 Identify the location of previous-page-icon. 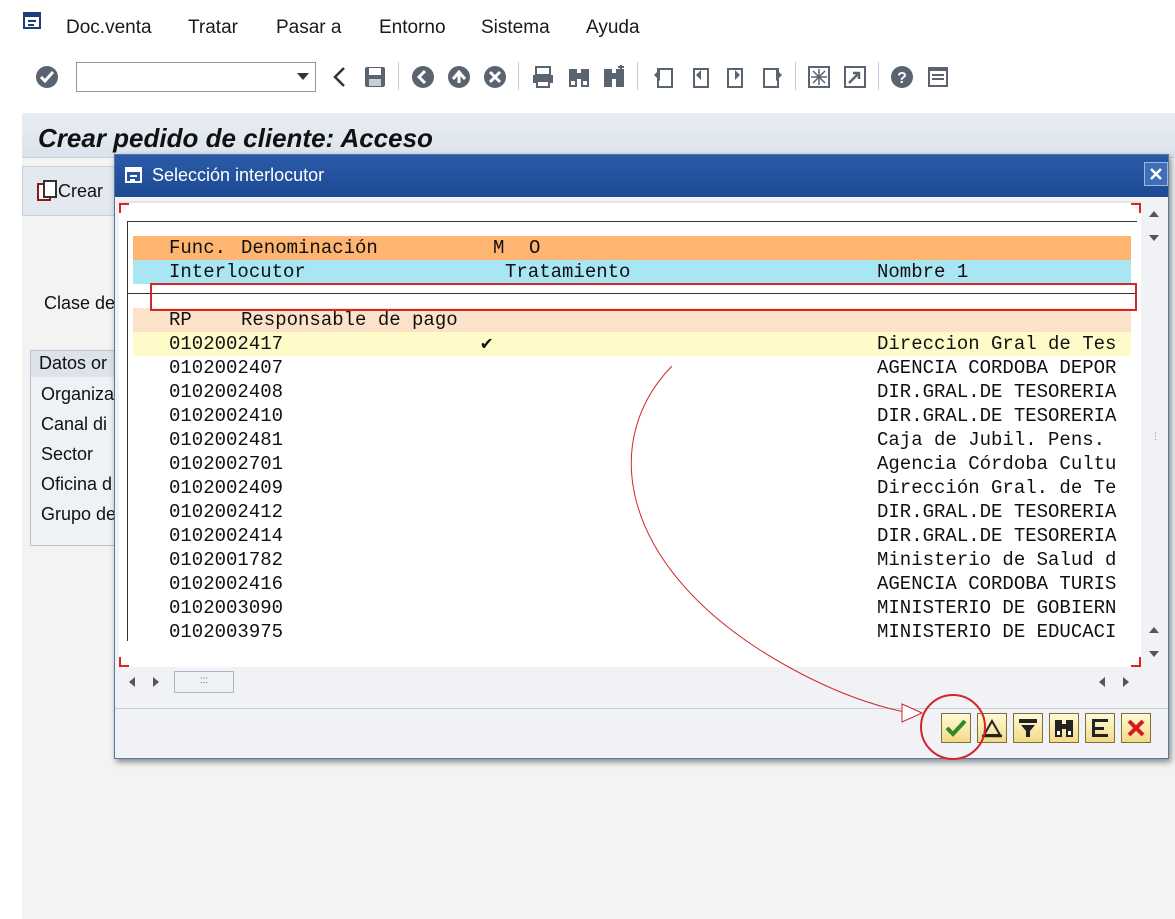
(700, 77).